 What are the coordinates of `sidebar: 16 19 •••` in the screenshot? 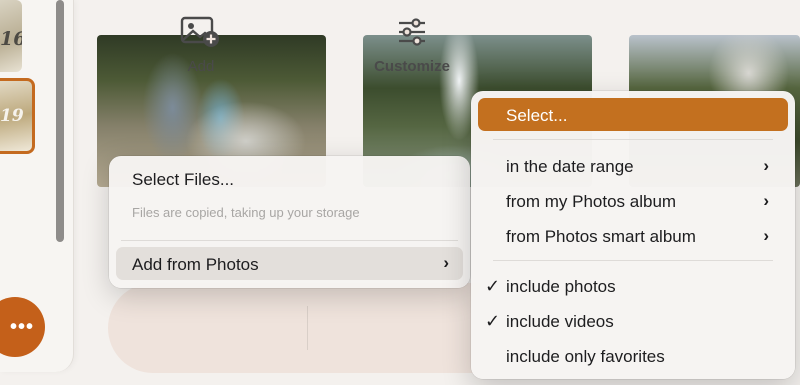 It's located at (37, 186).